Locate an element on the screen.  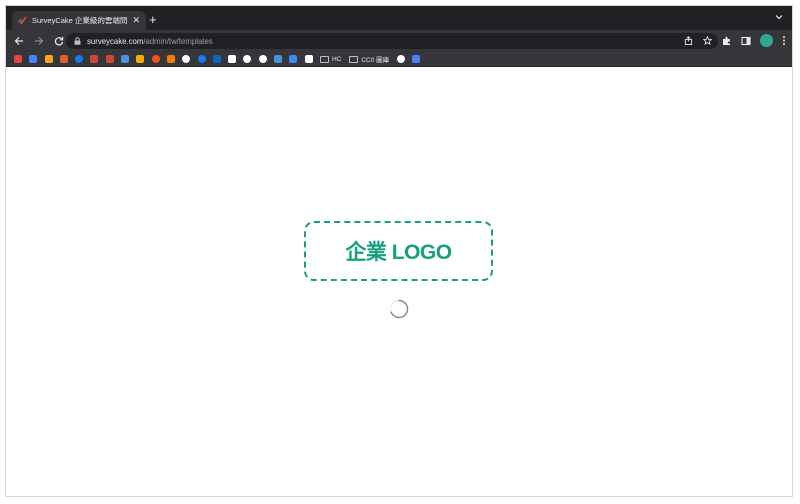
url-text: surveycake.com/admin/tw/templates is located at coordinates (150, 41).